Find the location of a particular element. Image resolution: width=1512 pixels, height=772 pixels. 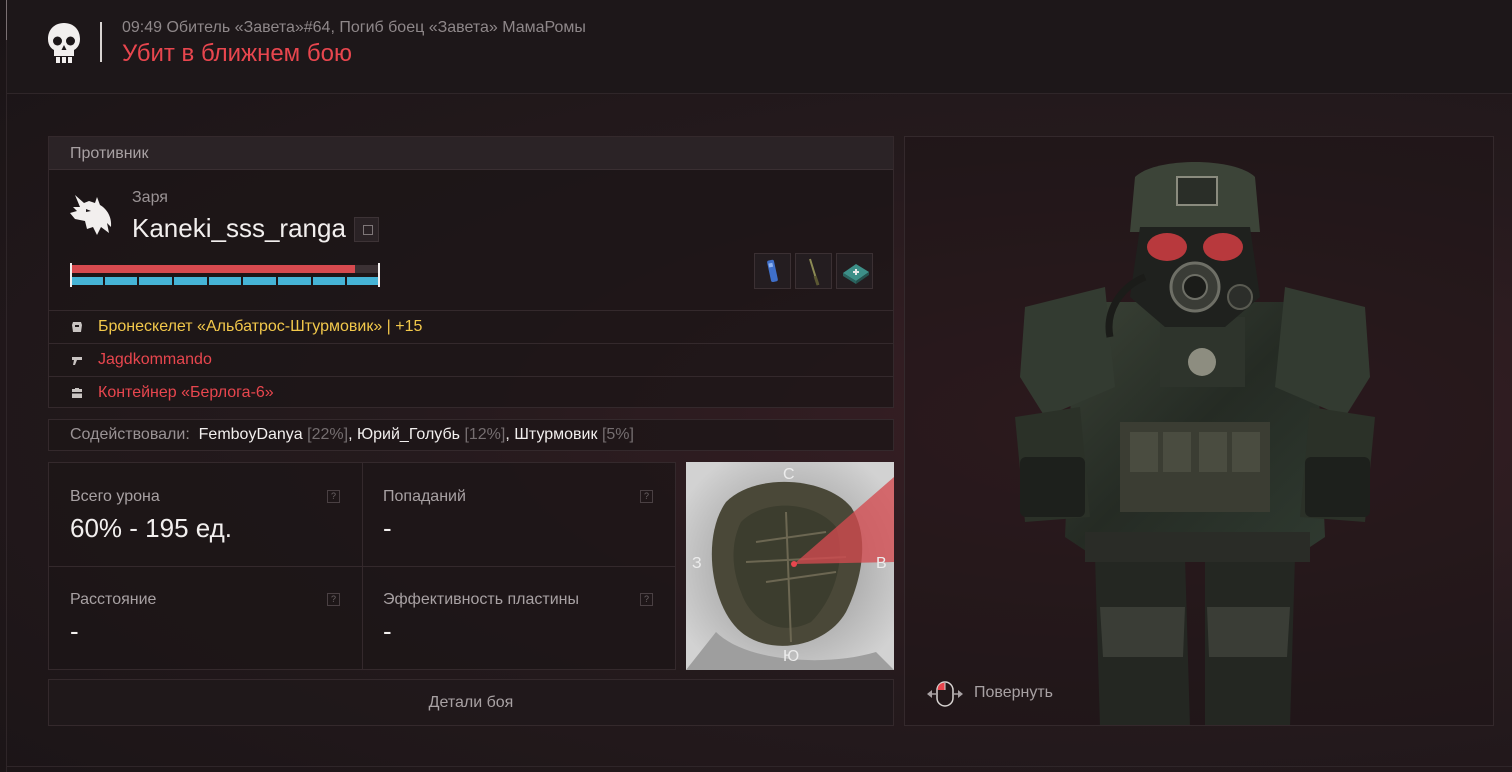

stat-distance: Расстояние - ? is located at coordinates (205, 617).